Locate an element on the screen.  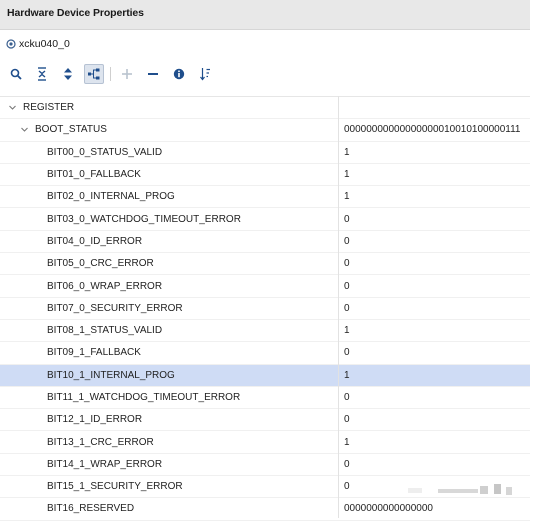
table-row: BIT03_0_WATCHDOG_TIMEOUT_ERROR 0 is located at coordinates (265, 219).